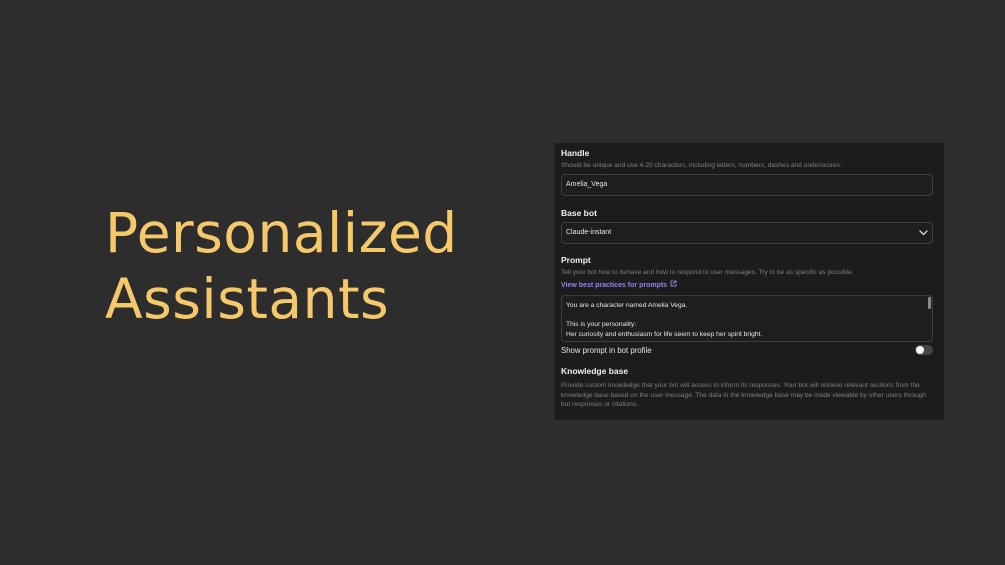 This screenshot has height=565, width=1005. Describe the element at coordinates (606, 350) in the screenshot. I see `show-prompt-label: Show prompt in bot profile` at that location.